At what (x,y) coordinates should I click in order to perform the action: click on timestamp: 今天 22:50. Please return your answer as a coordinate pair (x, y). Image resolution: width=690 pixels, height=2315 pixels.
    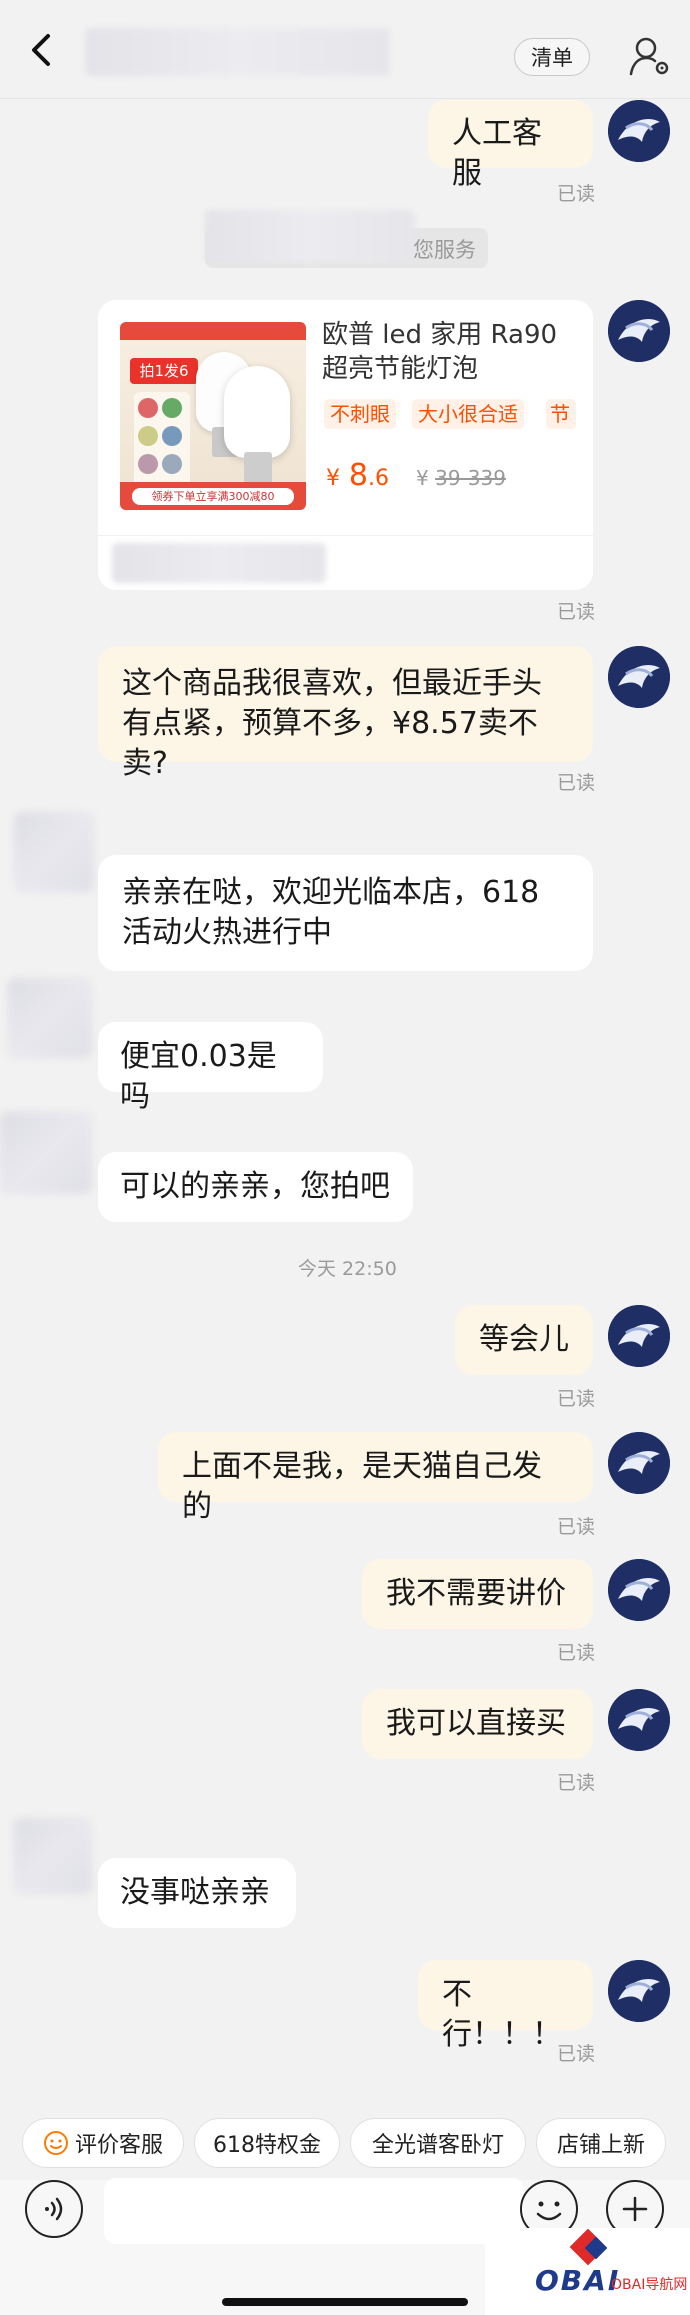
    Looking at the image, I should click on (347, 1269).